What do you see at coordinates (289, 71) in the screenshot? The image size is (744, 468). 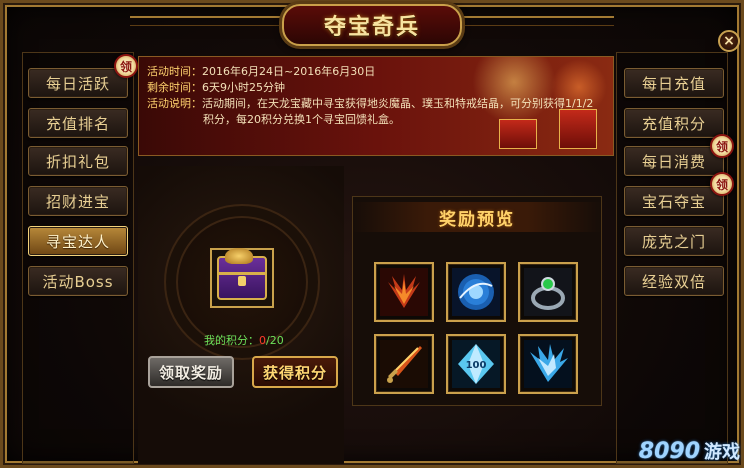 I see `event-time-value: 2016年6月24日~2016年6月30日` at bounding box center [289, 71].